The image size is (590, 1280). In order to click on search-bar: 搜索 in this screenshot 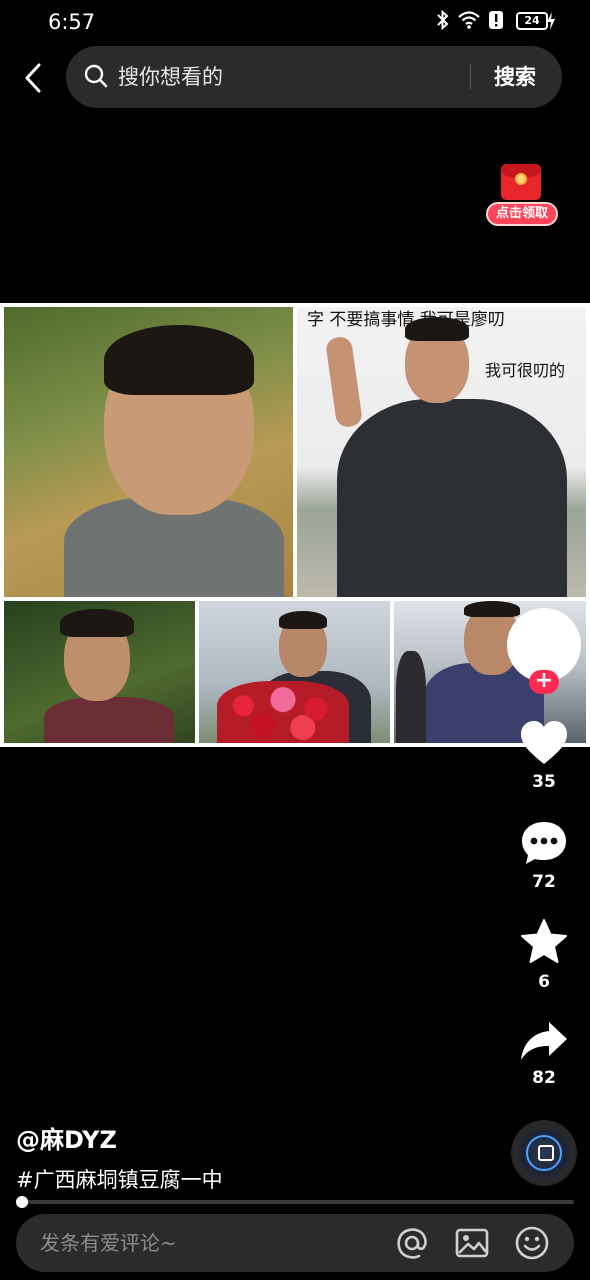, I will do `click(314, 77)`.